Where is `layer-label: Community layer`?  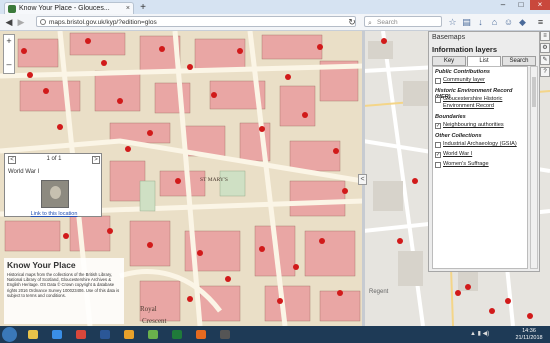 layer-label: Community layer is located at coordinates (484, 80).